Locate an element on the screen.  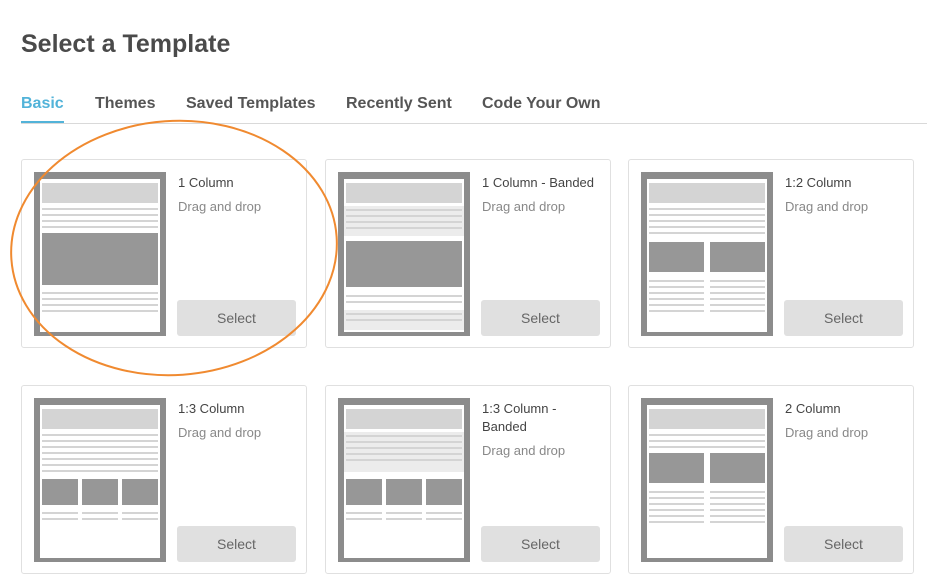
tab-basic: Basic is located at coordinates (42, 108).